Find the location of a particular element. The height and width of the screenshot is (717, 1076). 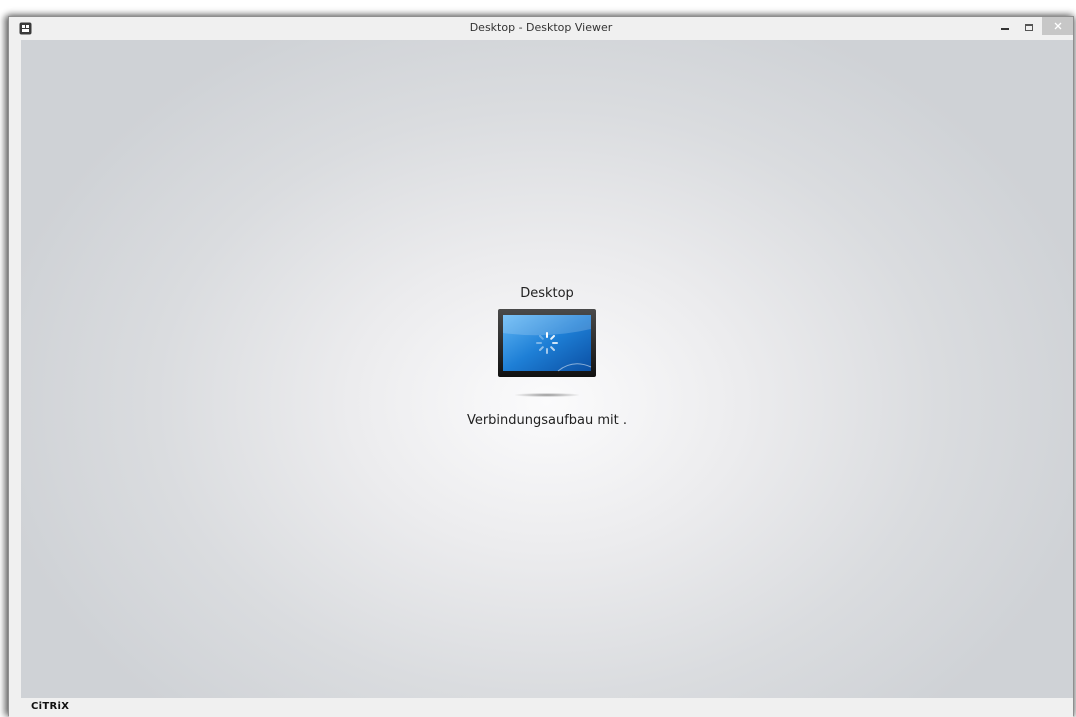

maximize-button is located at coordinates (1029, 27).